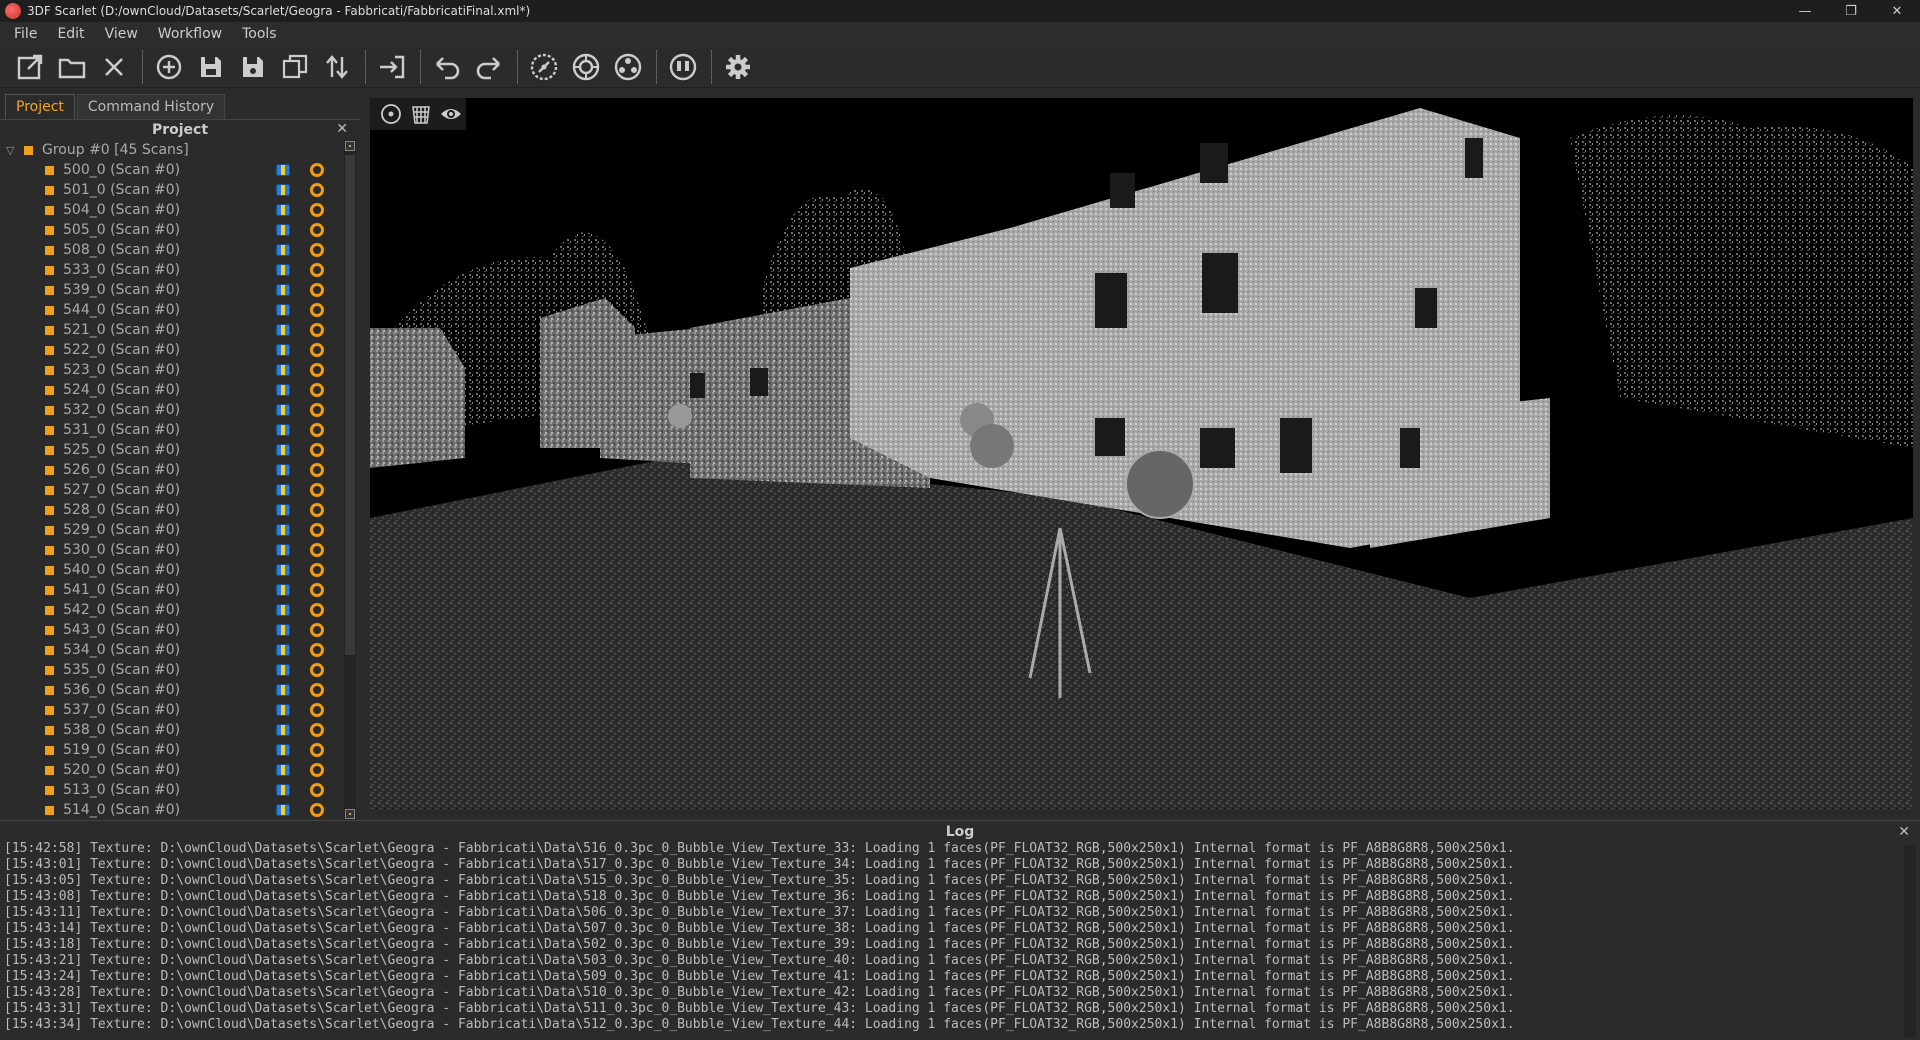  What do you see at coordinates (350, 814) in the screenshot?
I see `scroll-down-button` at bounding box center [350, 814].